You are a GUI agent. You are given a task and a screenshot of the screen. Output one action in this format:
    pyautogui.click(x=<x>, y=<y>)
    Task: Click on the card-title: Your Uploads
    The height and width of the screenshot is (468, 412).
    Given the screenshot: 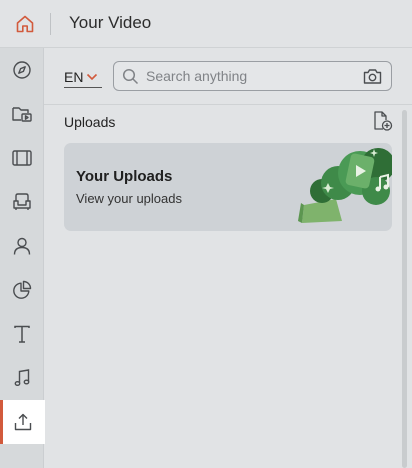 What is the action you would take?
    pyautogui.click(x=124, y=176)
    